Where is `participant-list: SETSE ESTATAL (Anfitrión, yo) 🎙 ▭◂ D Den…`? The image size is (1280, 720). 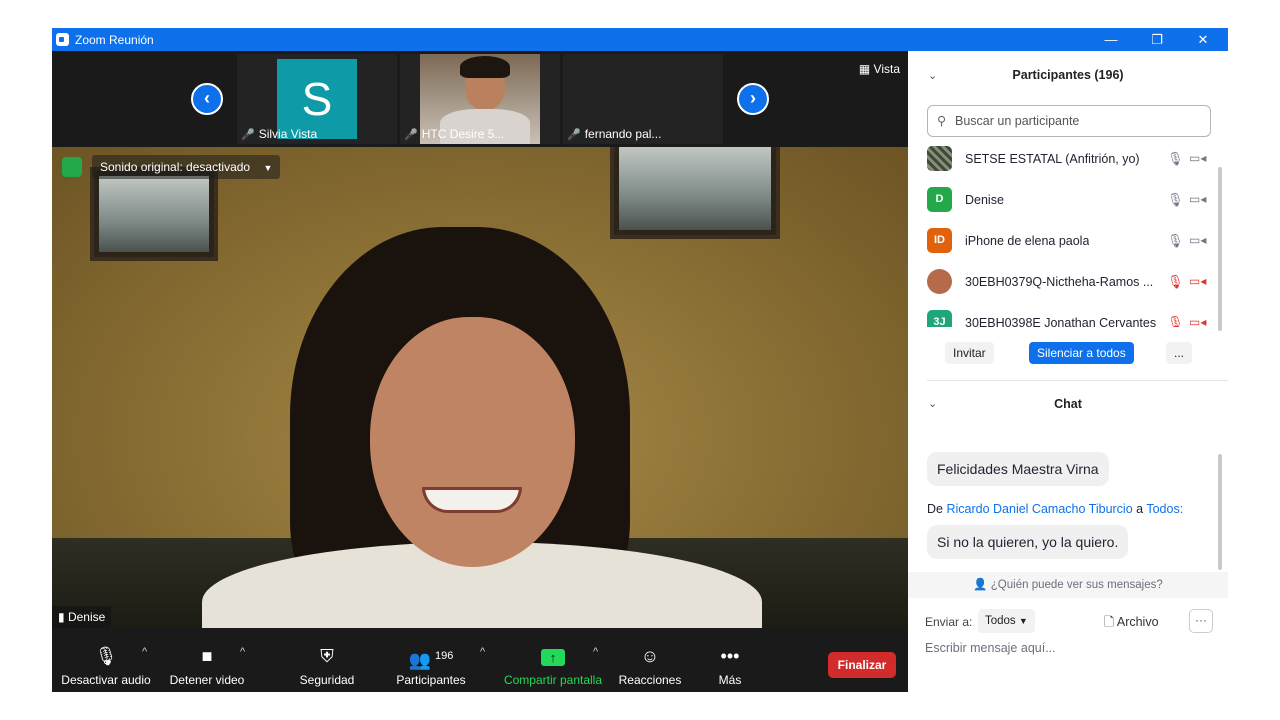 participant-list: SETSE ESTATAL (Anfitrión, yo) 🎙 ▭◂ D Den… is located at coordinates (1068, 233).